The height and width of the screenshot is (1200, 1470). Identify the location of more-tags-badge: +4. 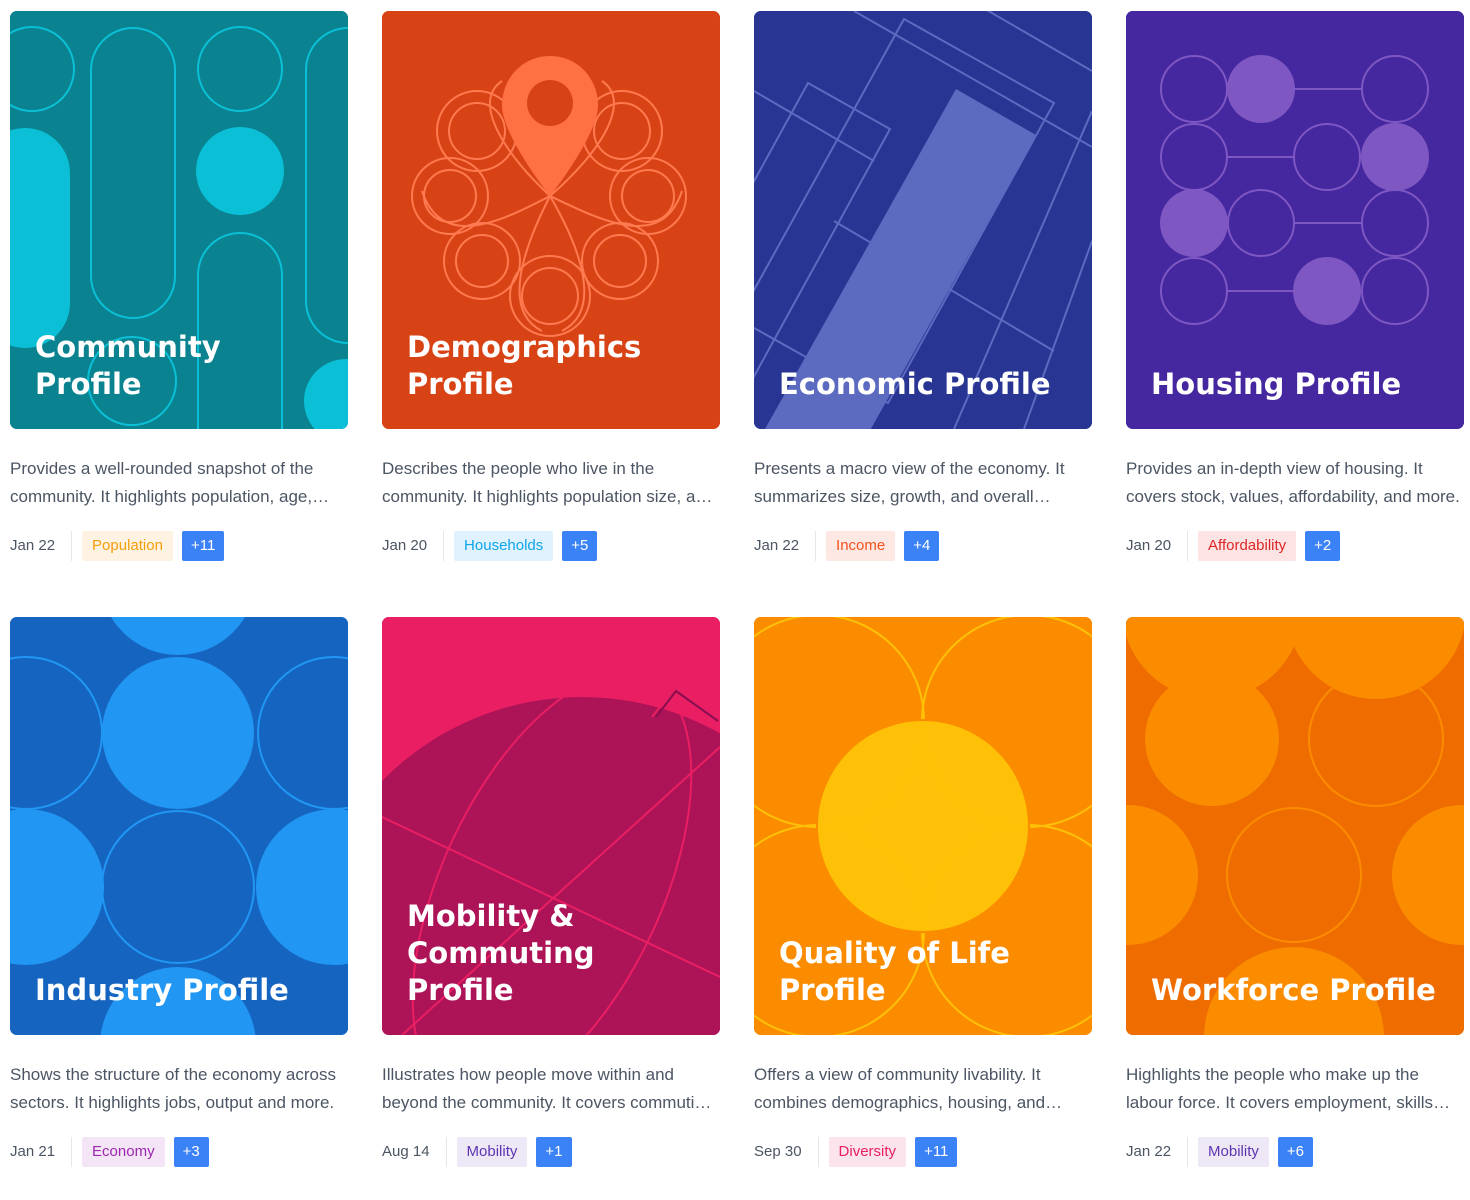
(922, 546).